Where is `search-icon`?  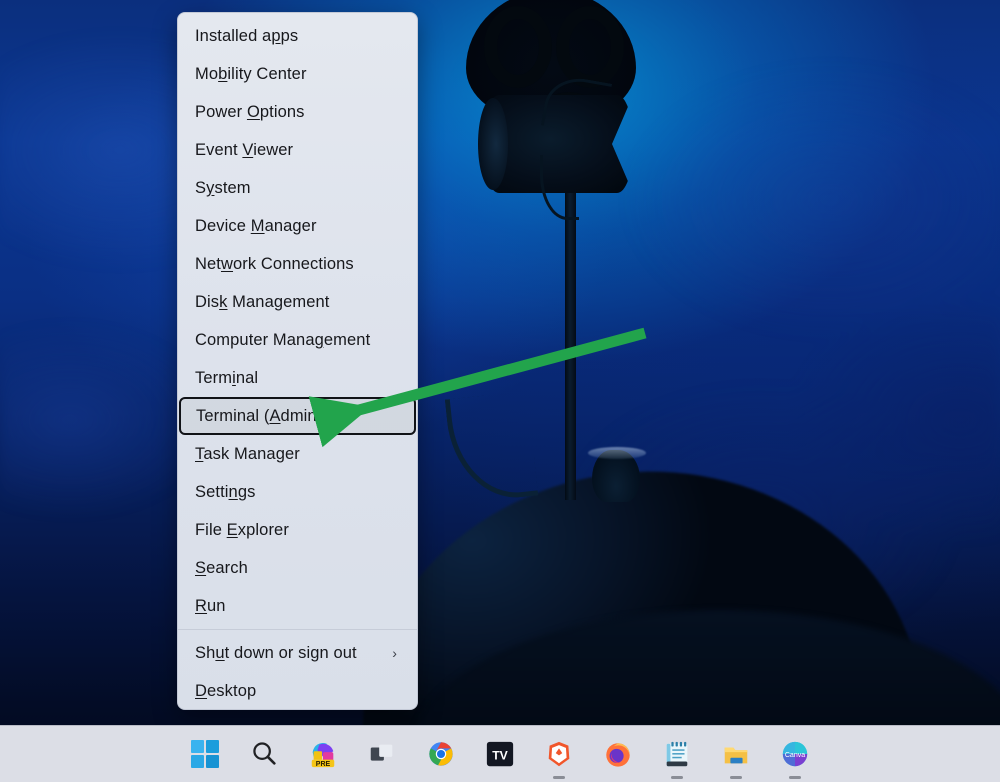 search-icon is located at coordinates (264, 753).